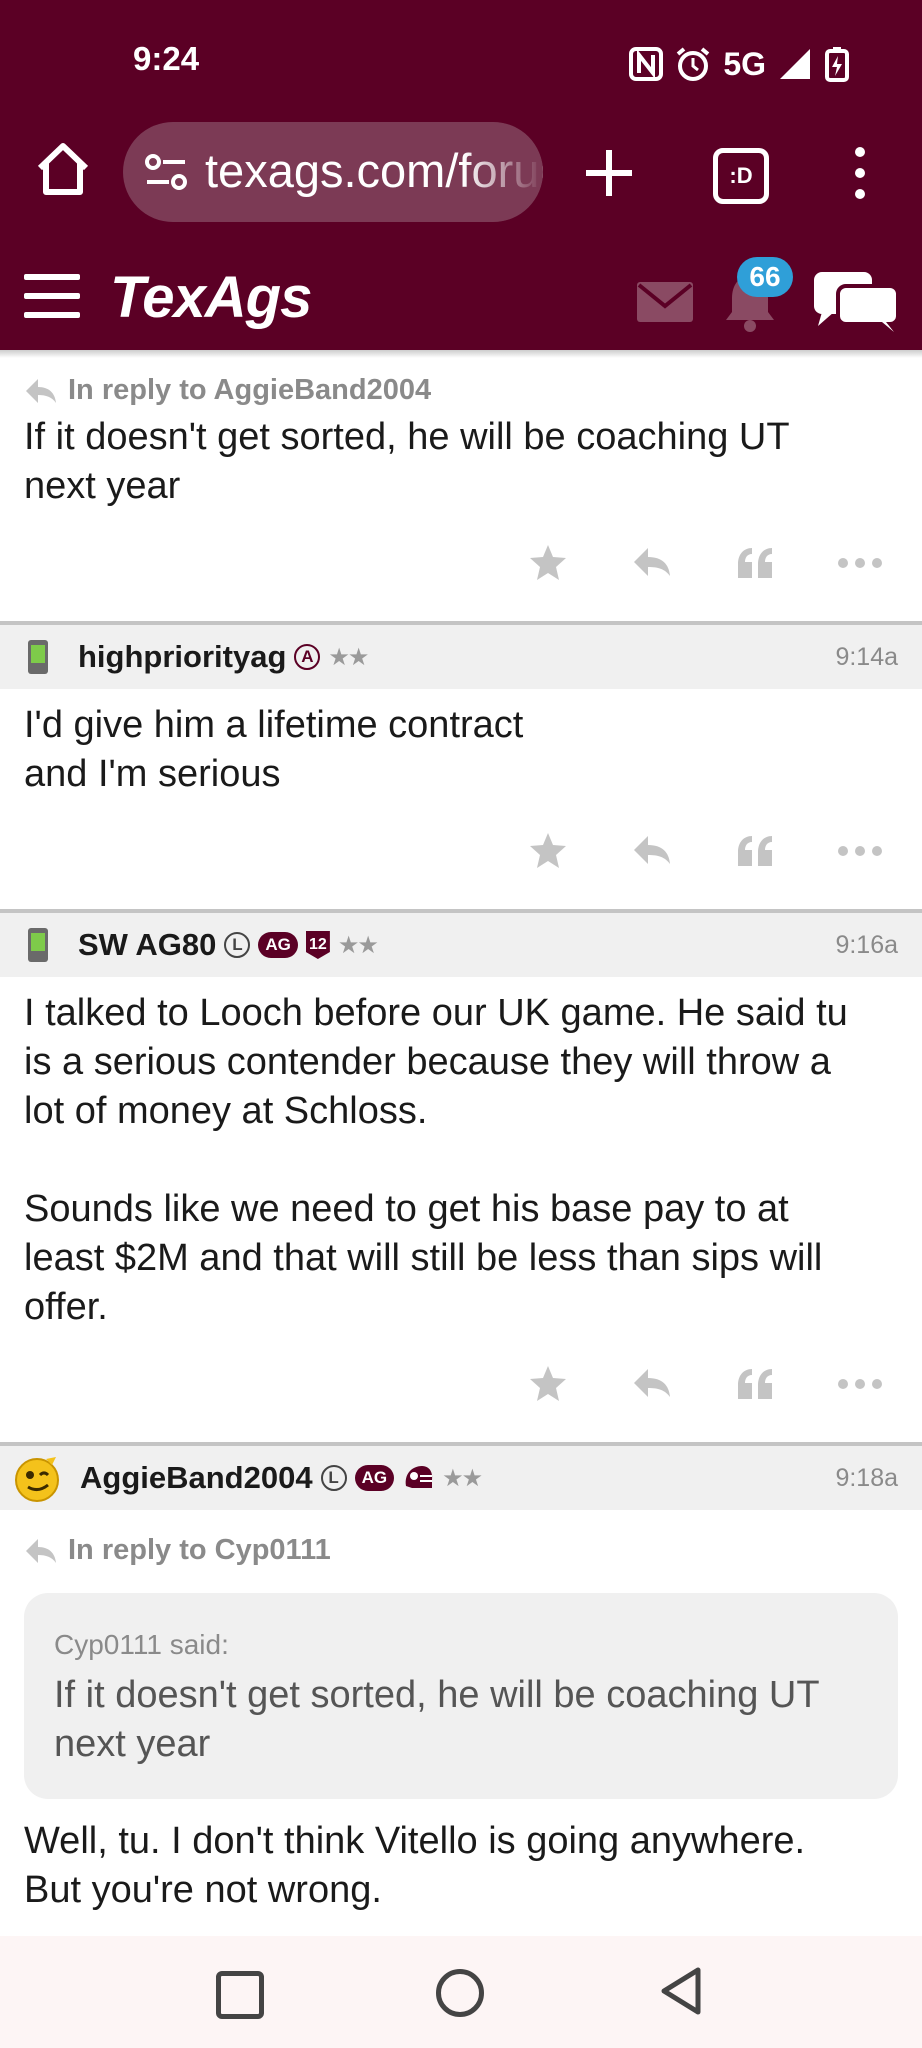 This screenshot has height=2048, width=922. What do you see at coordinates (765, 277) in the screenshot?
I see `notification-badge: 66` at bounding box center [765, 277].